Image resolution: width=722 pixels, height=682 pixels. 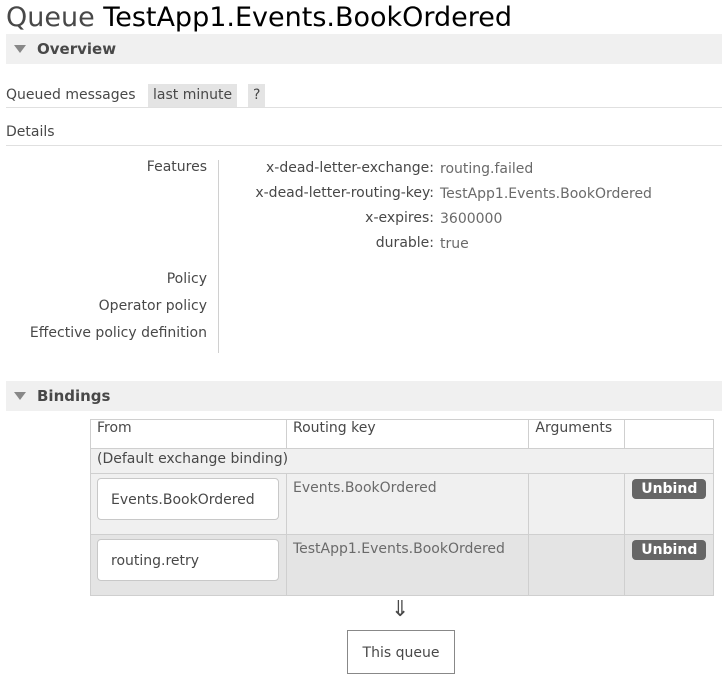 What do you see at coordinates (407, 434) in the screenshot?
I see `col-routing-key: Routing key` at bounding box center [407, 434].